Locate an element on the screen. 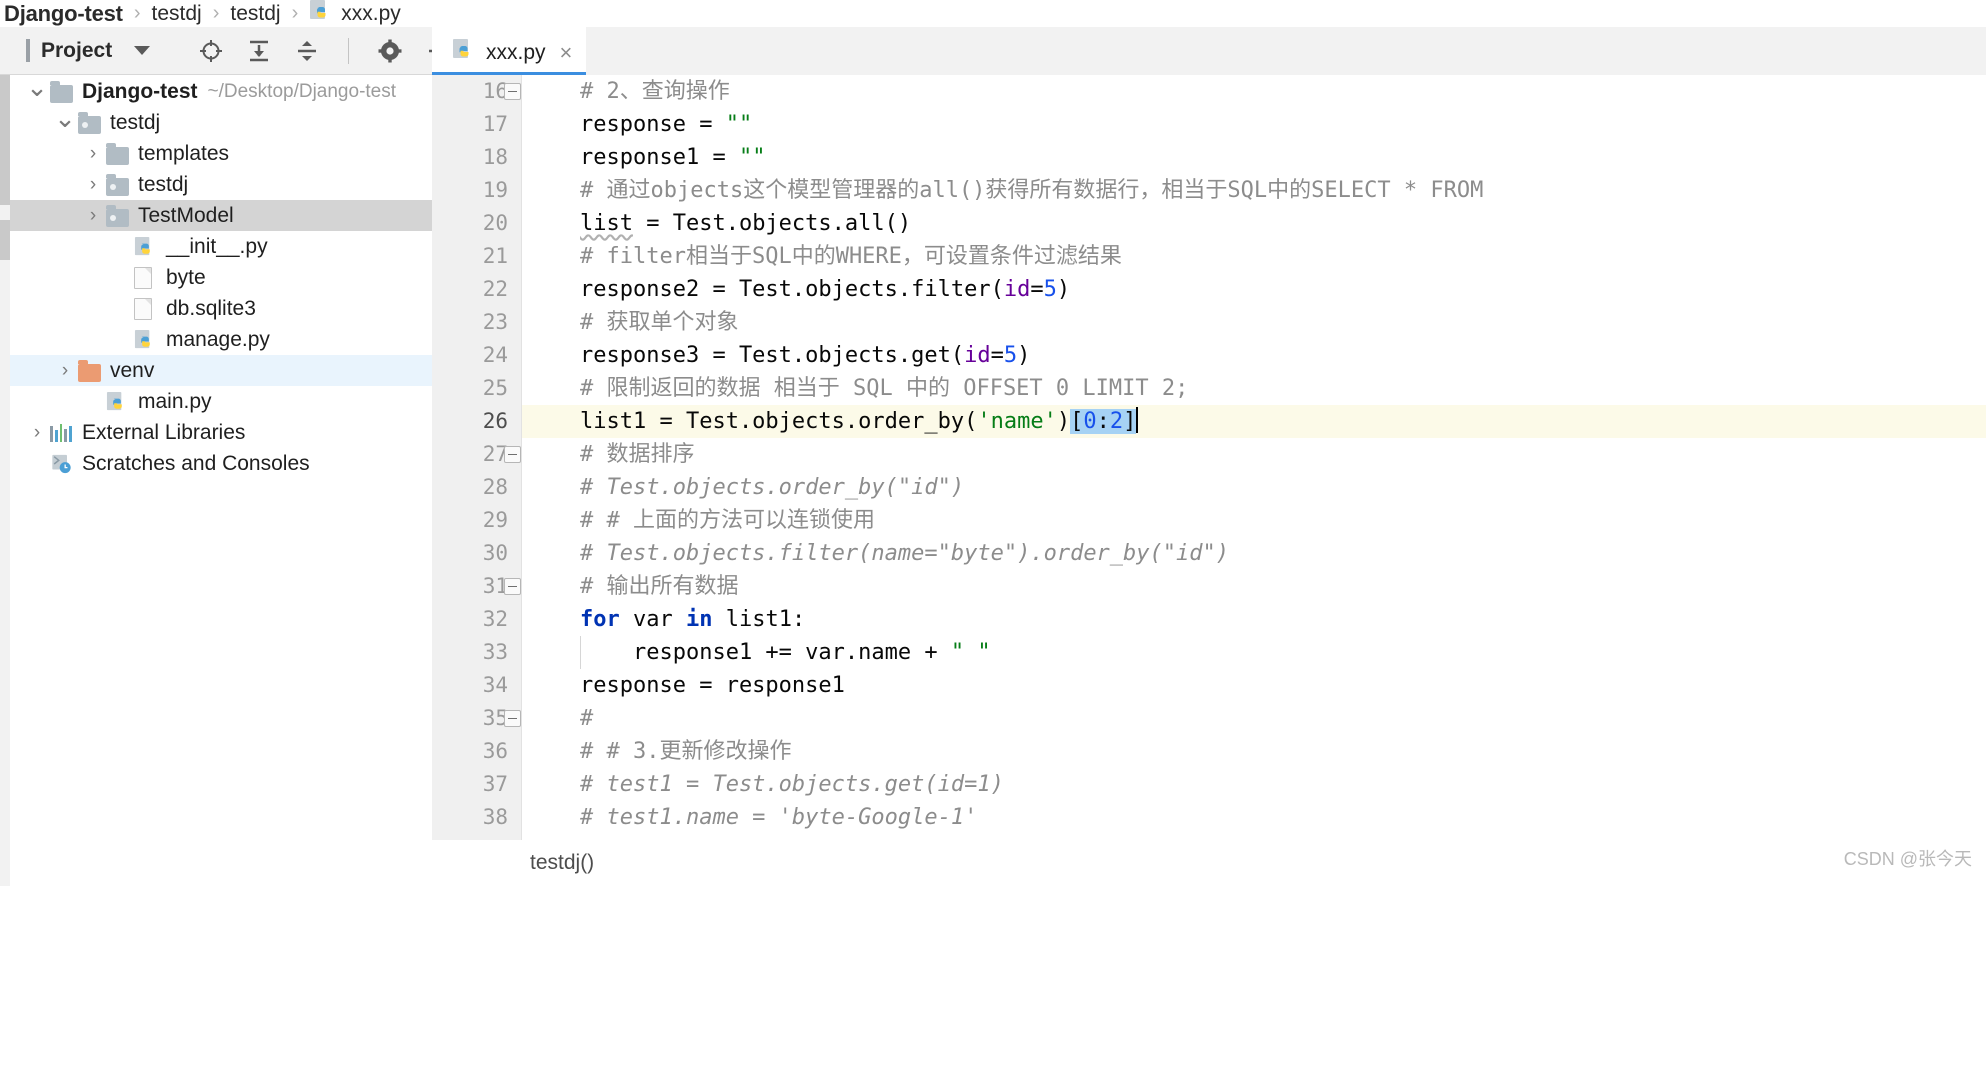  tree-item-venv: › venv is located at coordinates (221, 370).